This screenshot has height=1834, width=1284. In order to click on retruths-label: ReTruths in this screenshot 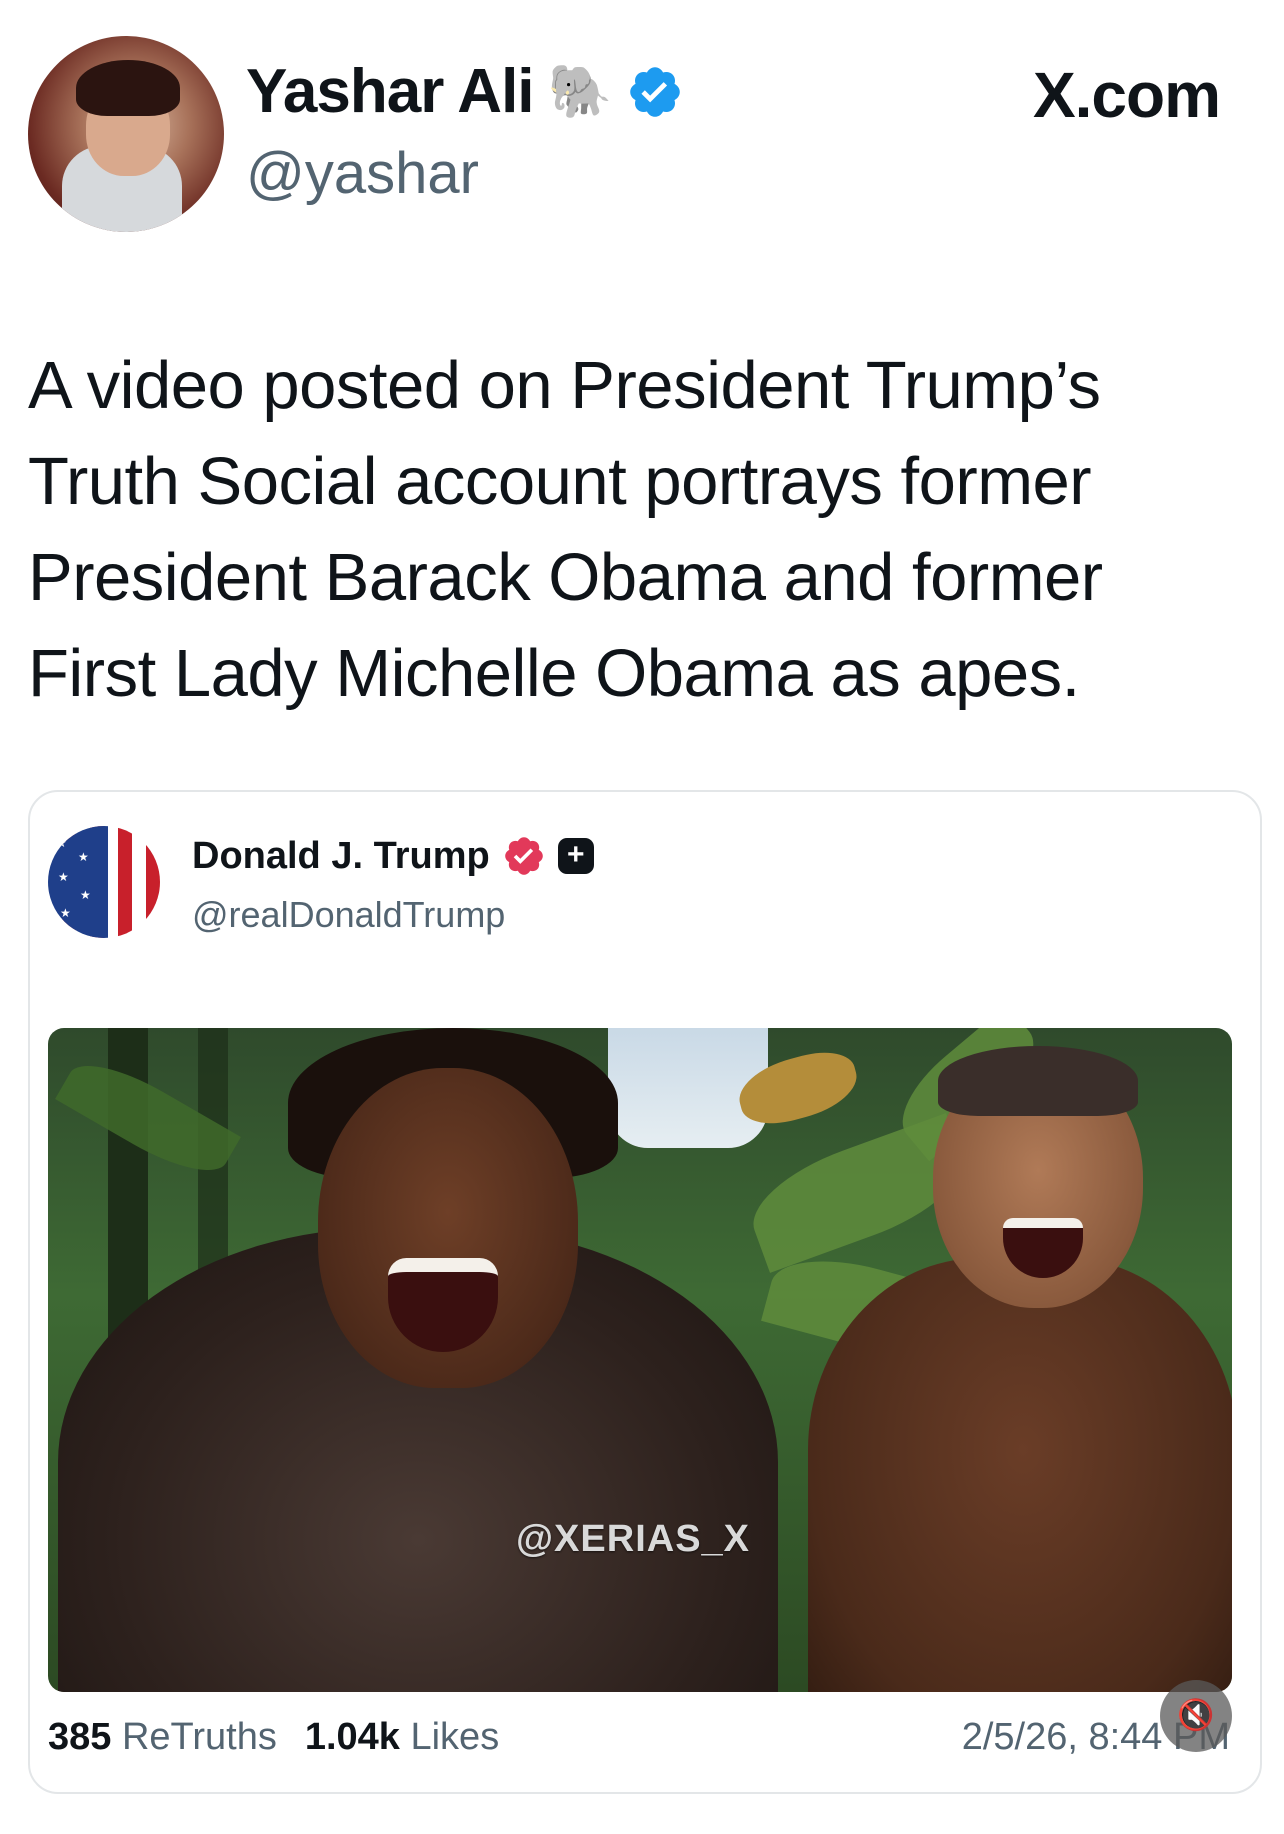, I will do `click(199, 1737)`.